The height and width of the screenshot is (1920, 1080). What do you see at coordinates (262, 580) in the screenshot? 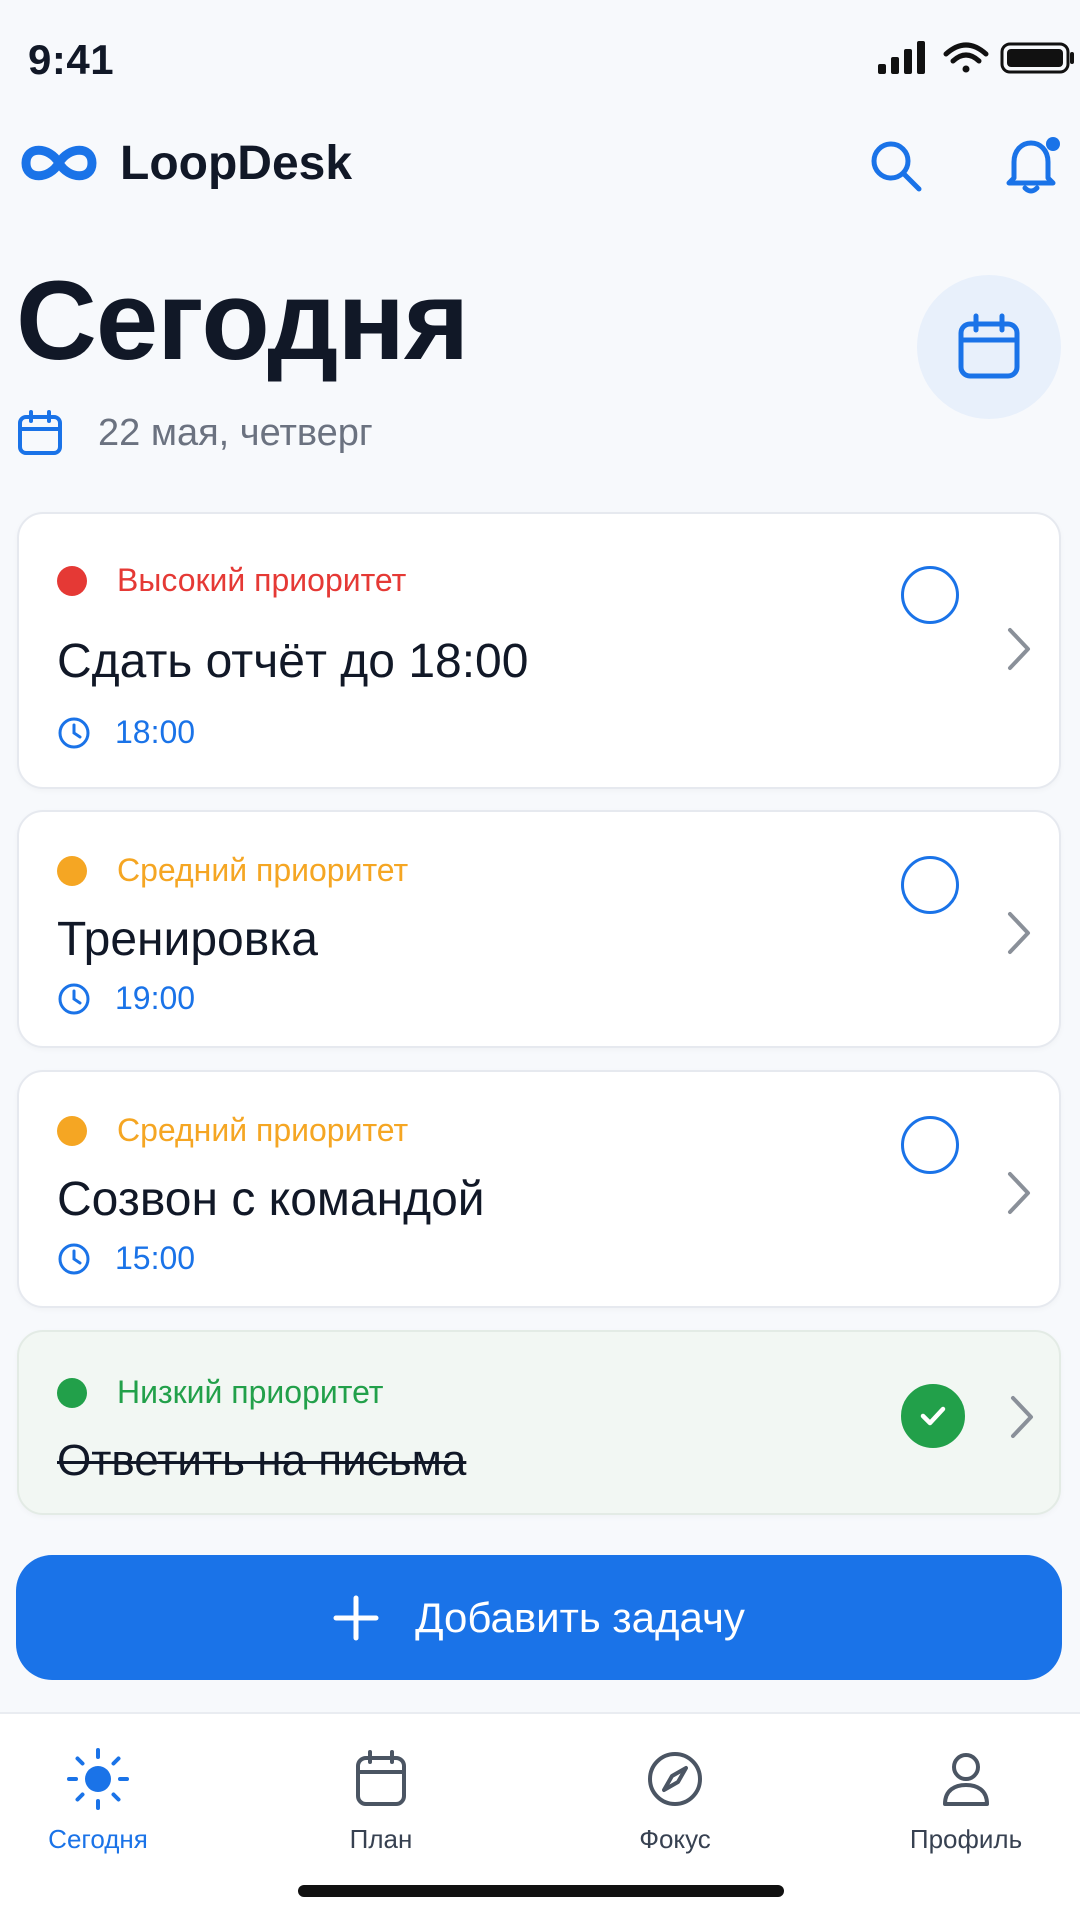
I see `priority-text: Высокий приоритет` at bounding box center [262, 580].